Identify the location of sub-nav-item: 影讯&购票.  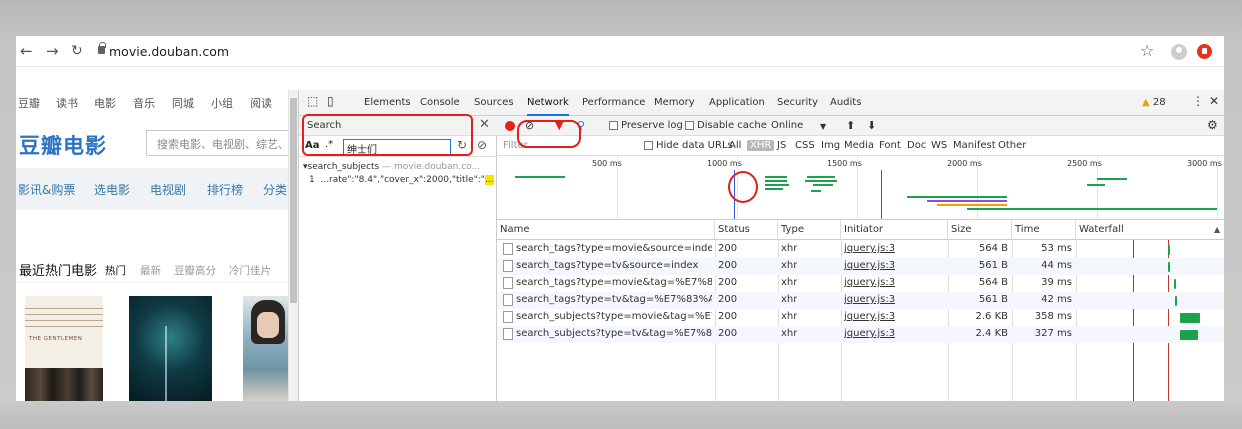
(46, 189).